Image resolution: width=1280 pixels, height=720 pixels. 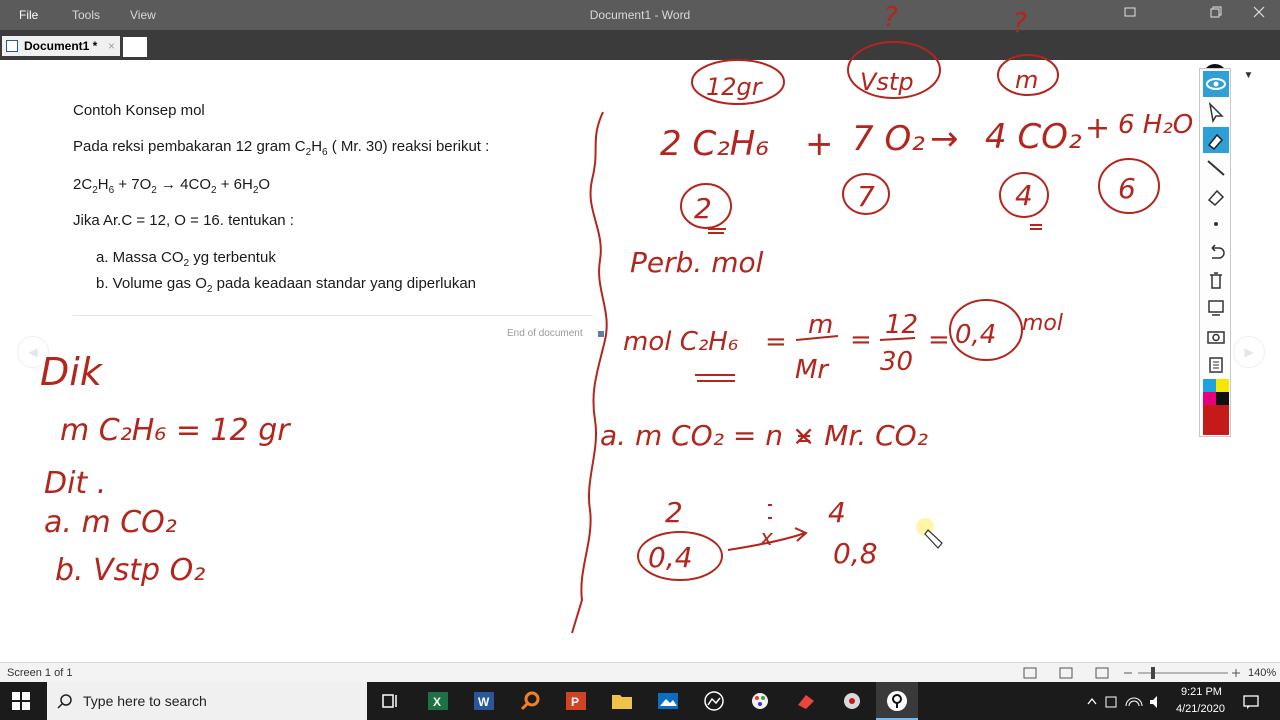 What do you see at coordinates (1216, 84) in the screenshot?
I see `eye-icon` at bounding box center [1216, 84].